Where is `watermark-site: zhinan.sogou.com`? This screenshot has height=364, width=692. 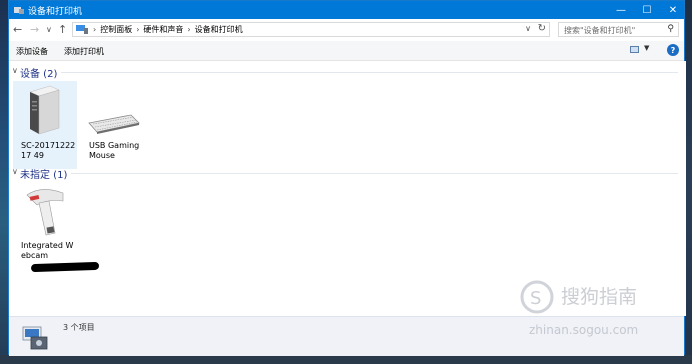 watermark-site: zhinan.sogou.com is located at coordinates (584, 330).